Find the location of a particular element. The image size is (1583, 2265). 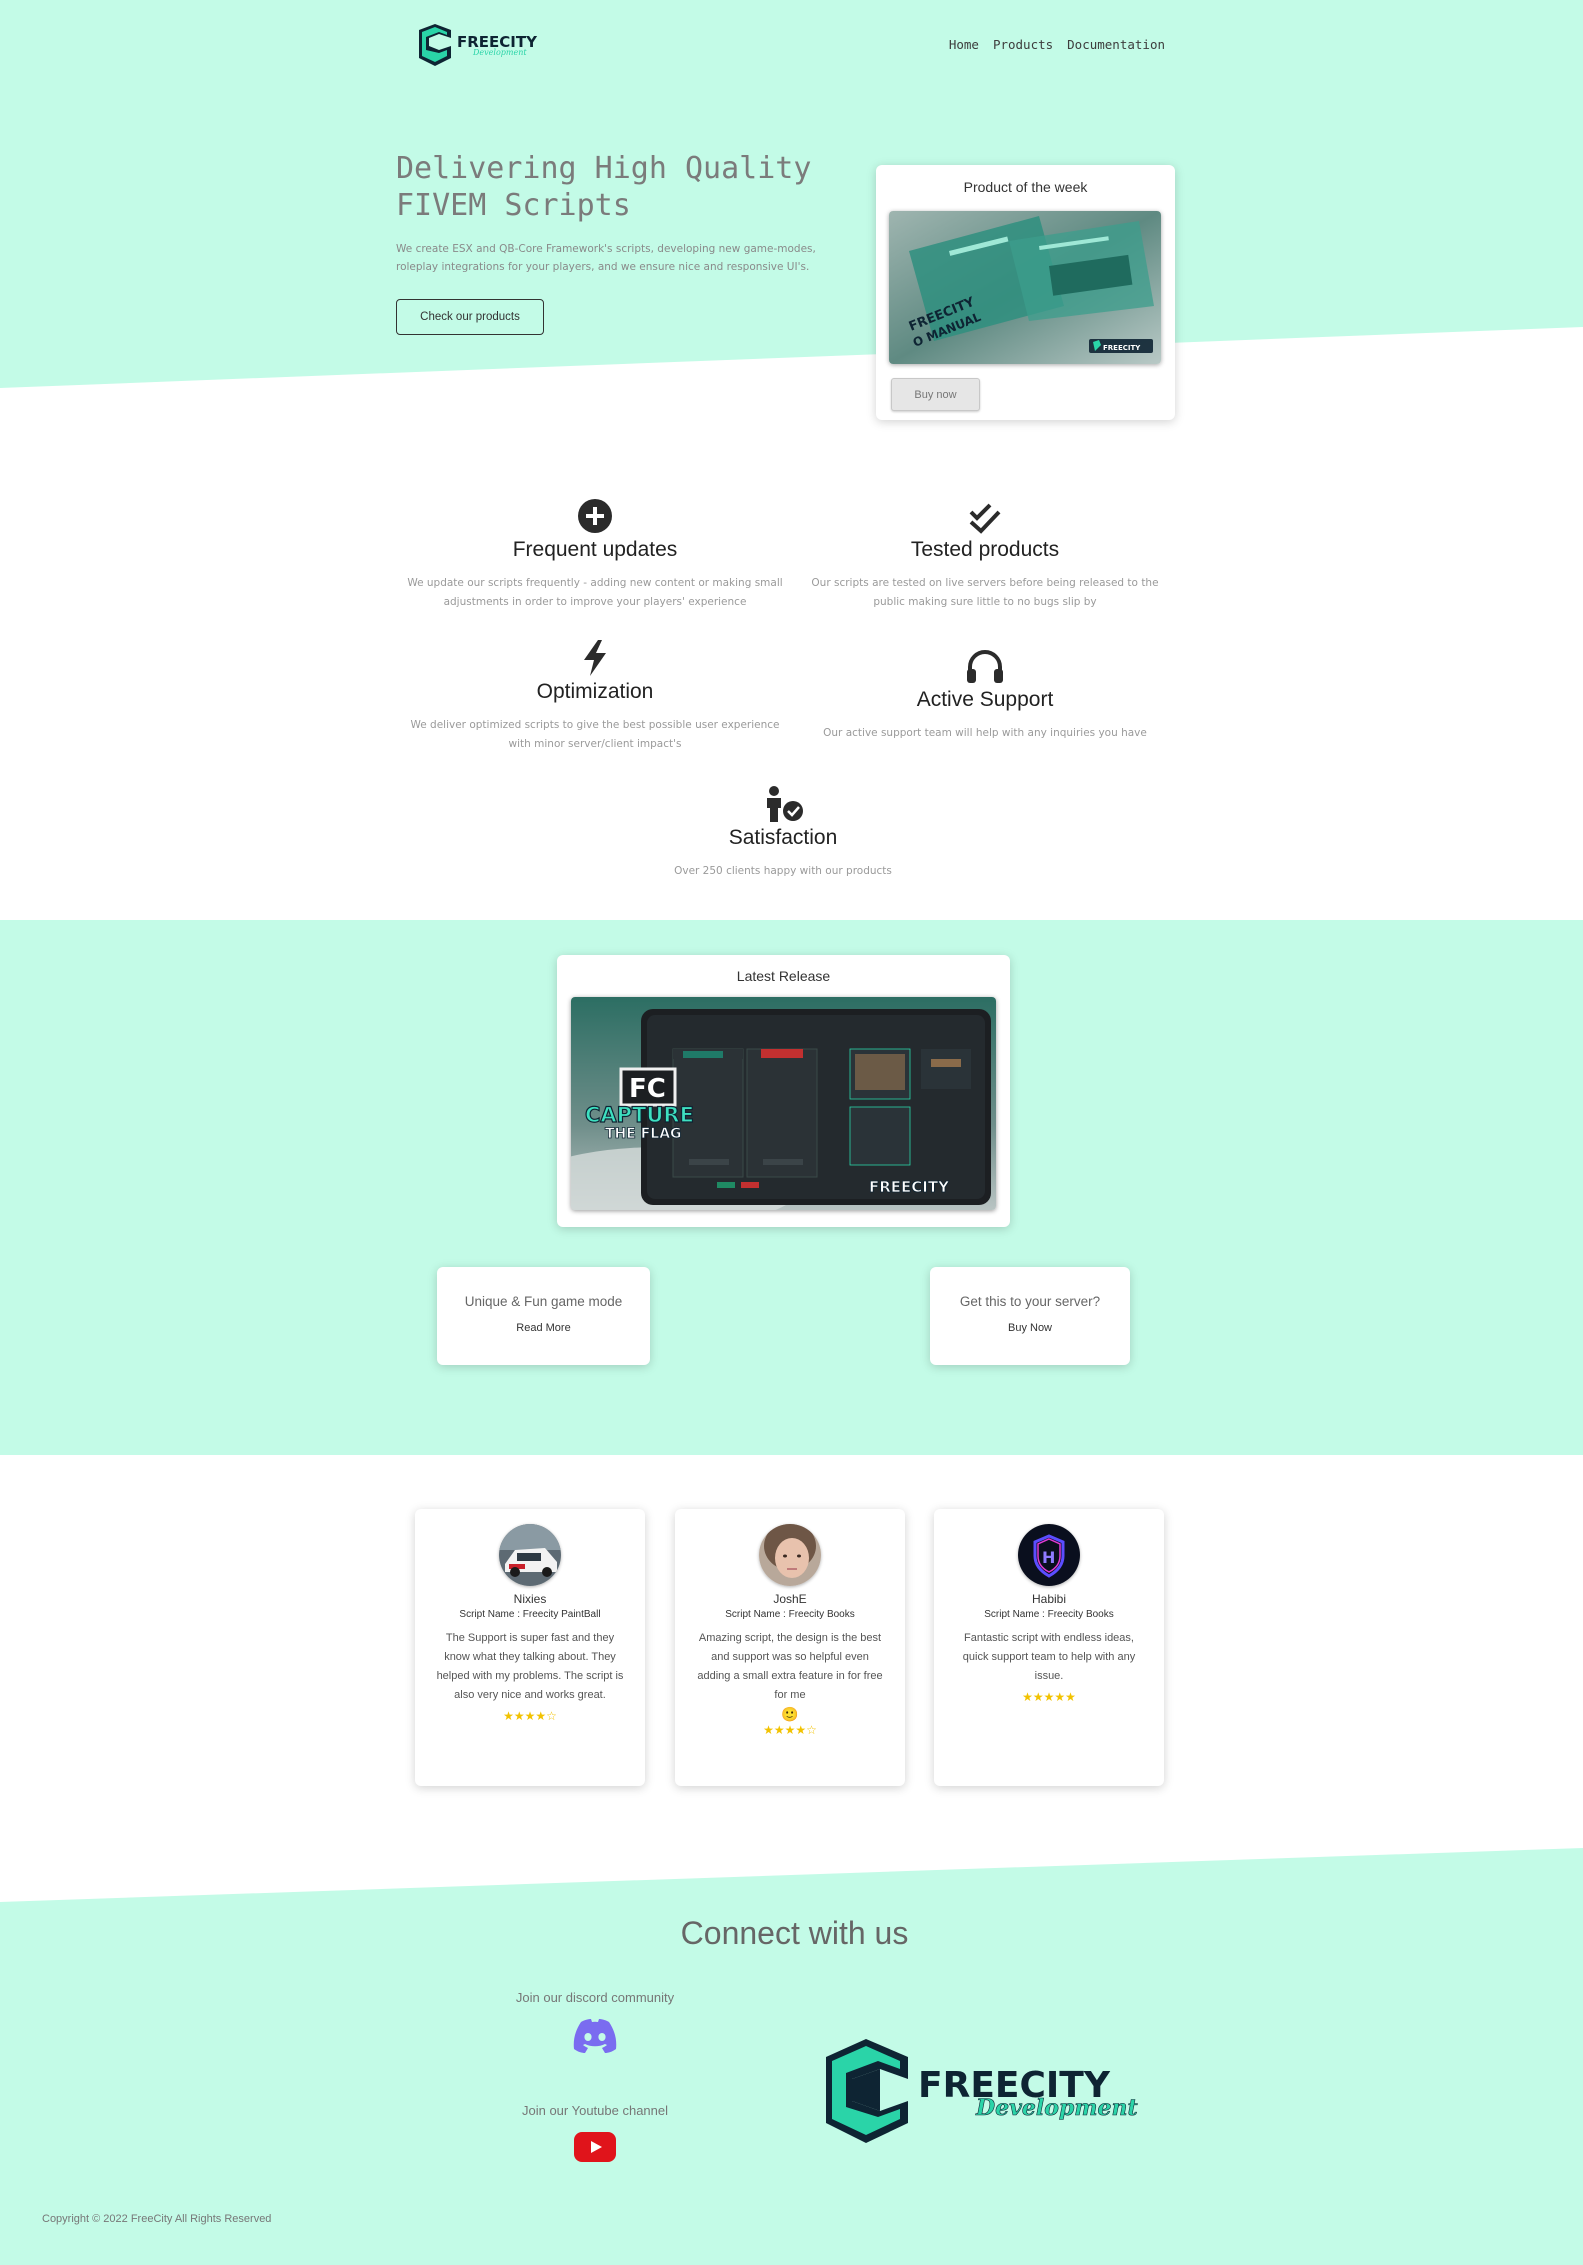

person-check-icon is located at coordinates (785, 804).